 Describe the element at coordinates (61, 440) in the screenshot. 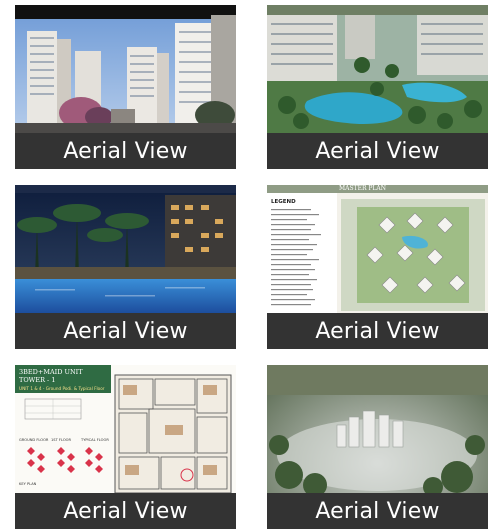

I see `key-label-first: 1ST FLOOR` at that location.